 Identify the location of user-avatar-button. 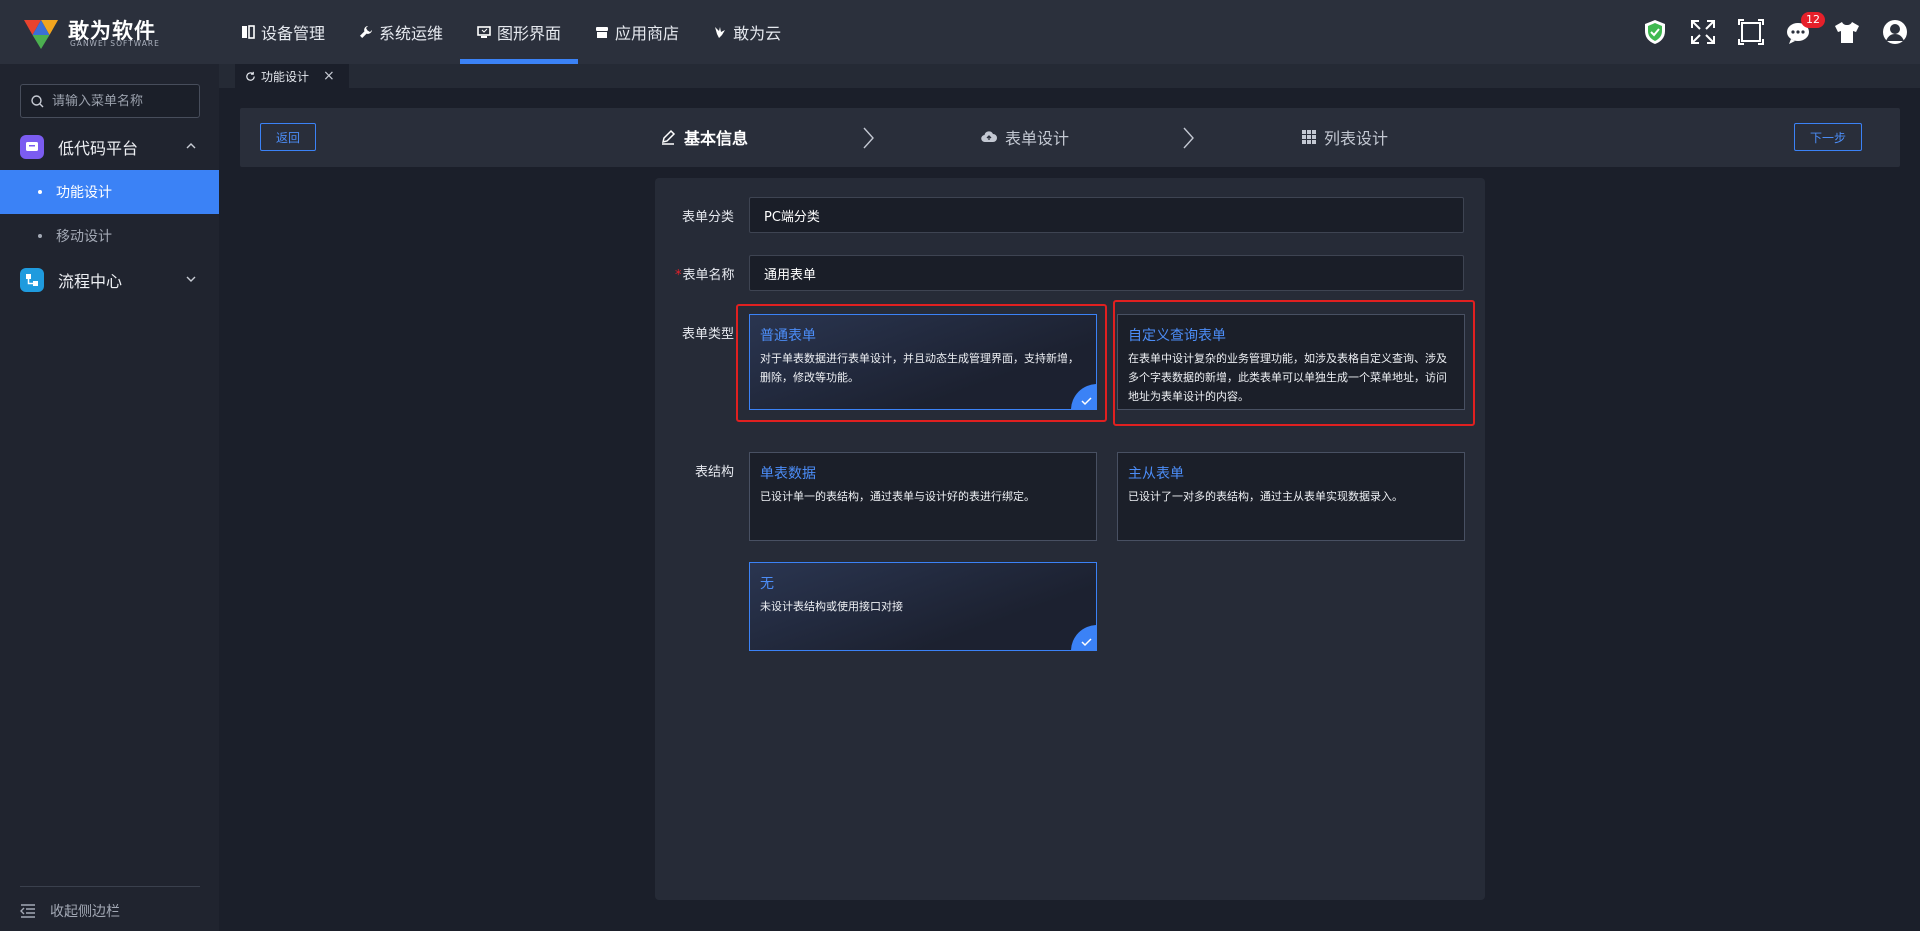
(1895, 32).